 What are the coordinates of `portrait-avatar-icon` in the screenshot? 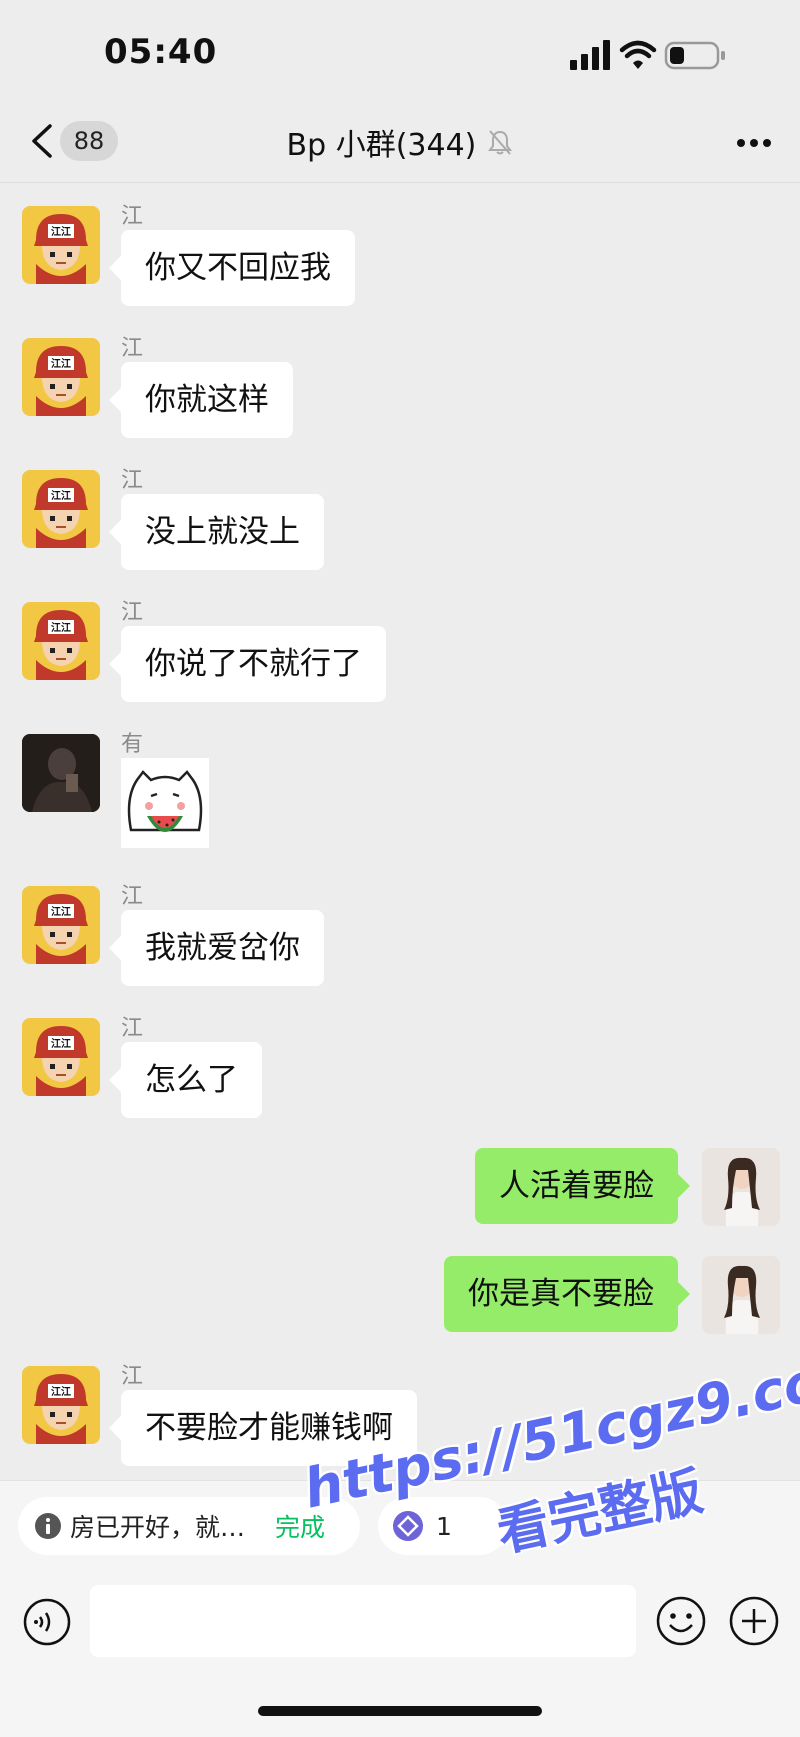 It's located at (741, 1187).